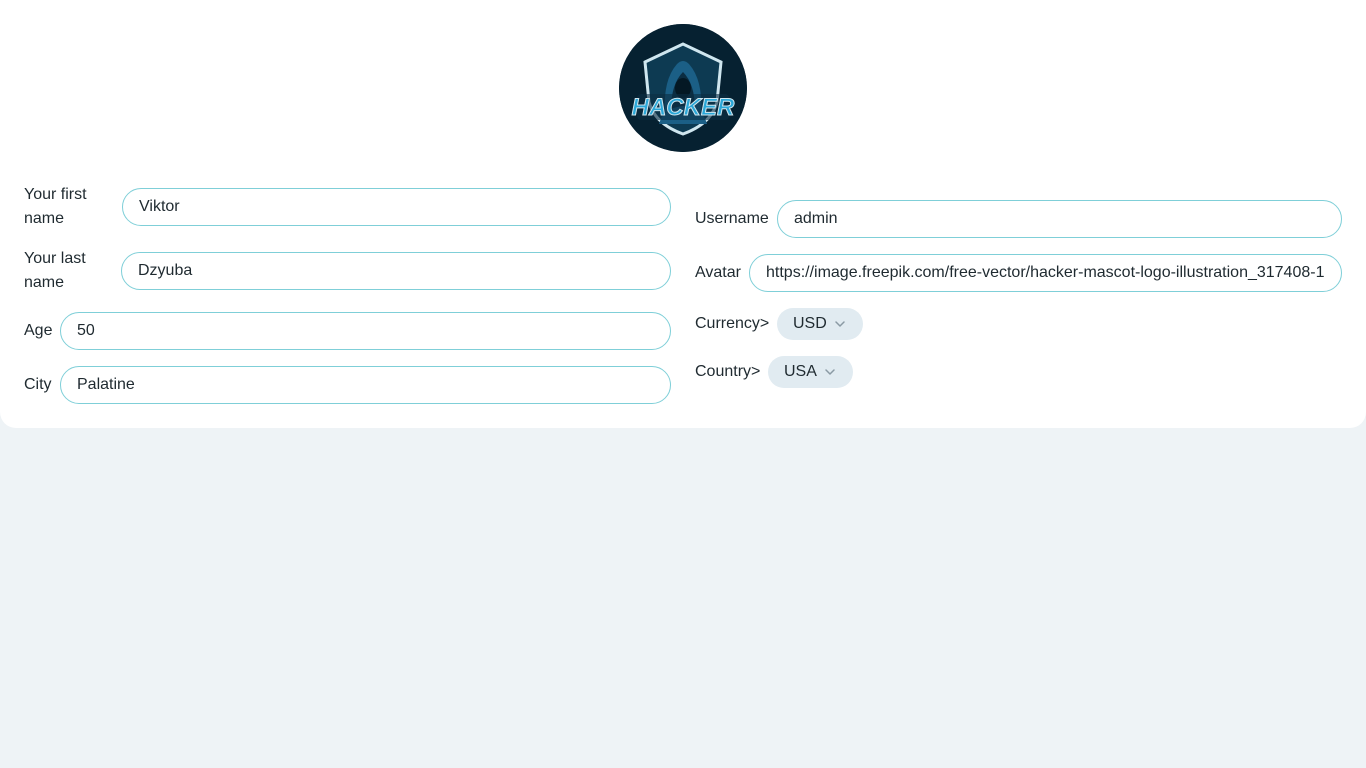 The height and width of the screenshot is (768, 1366). I want to click on first-name-label: Your first name, so click(55, 206).